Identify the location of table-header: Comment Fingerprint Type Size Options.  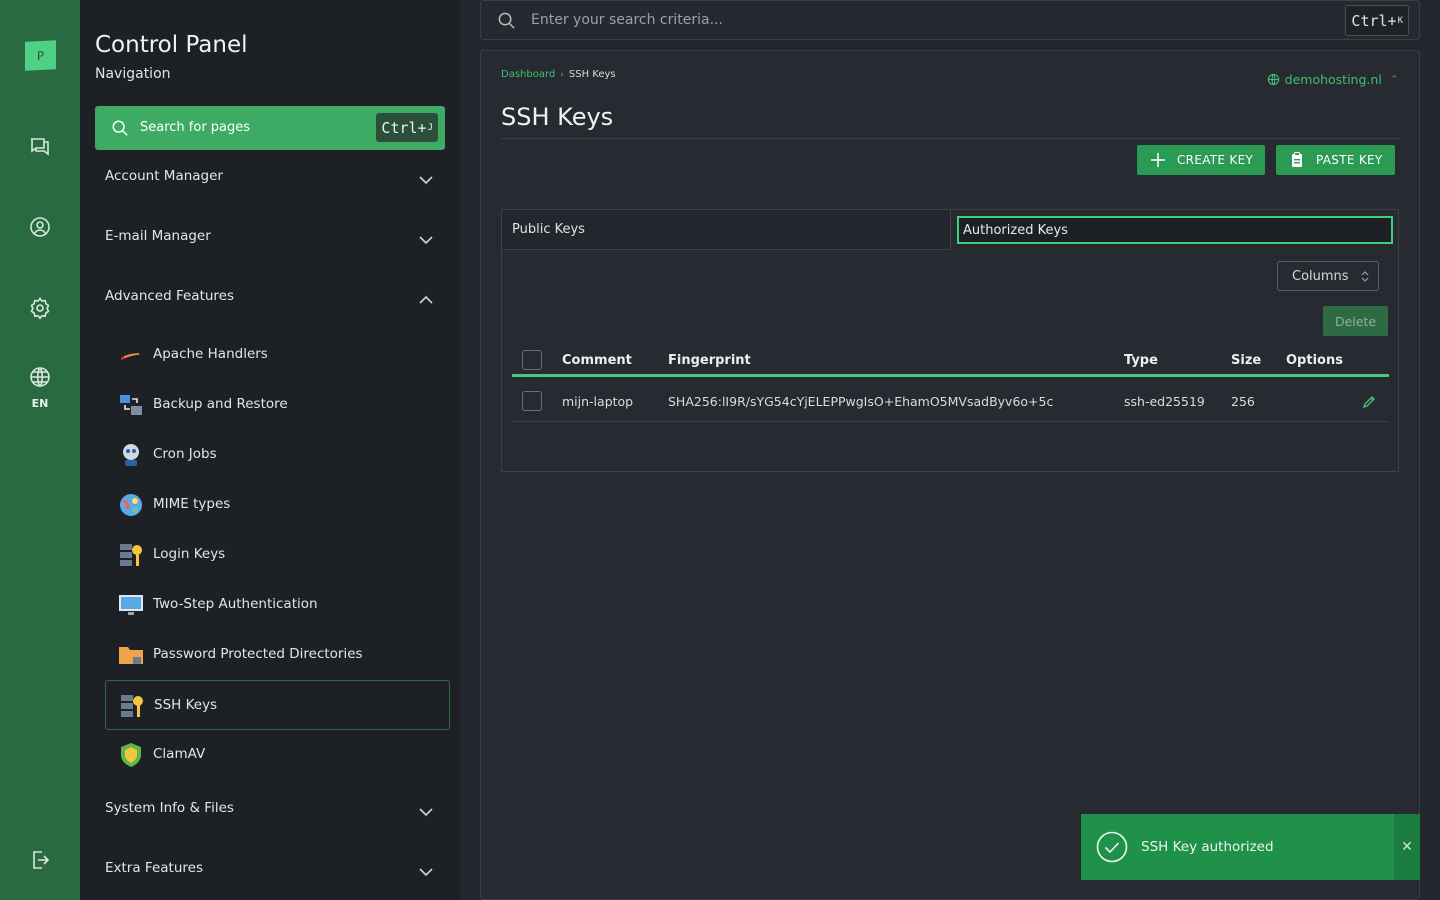
(950, 359).